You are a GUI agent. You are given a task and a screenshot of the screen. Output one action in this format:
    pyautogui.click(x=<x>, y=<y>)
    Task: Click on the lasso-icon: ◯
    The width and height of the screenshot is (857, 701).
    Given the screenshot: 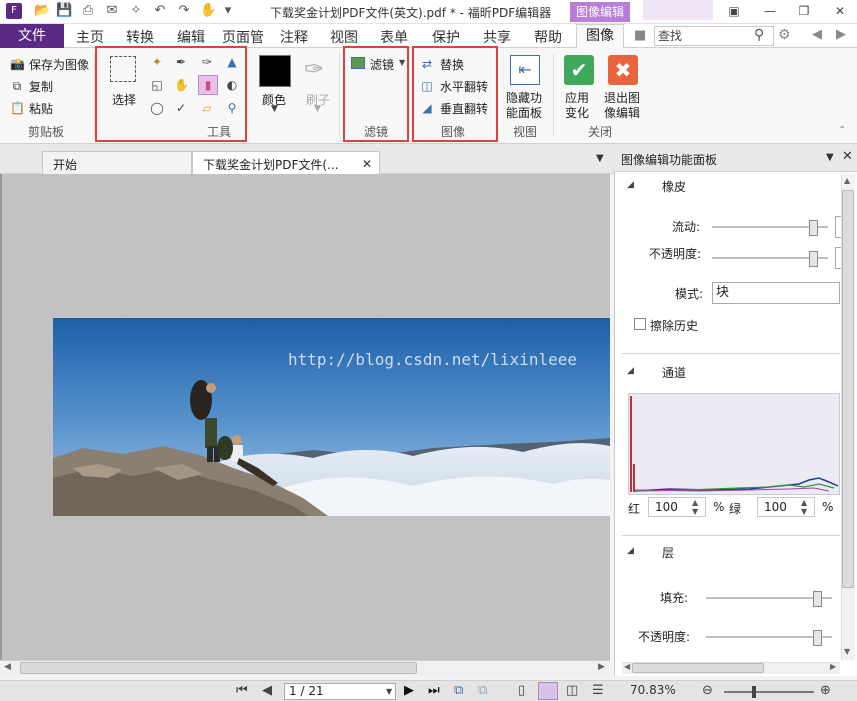 What is the action you would take?
    pyautogui.click(x=157, y=108)
    